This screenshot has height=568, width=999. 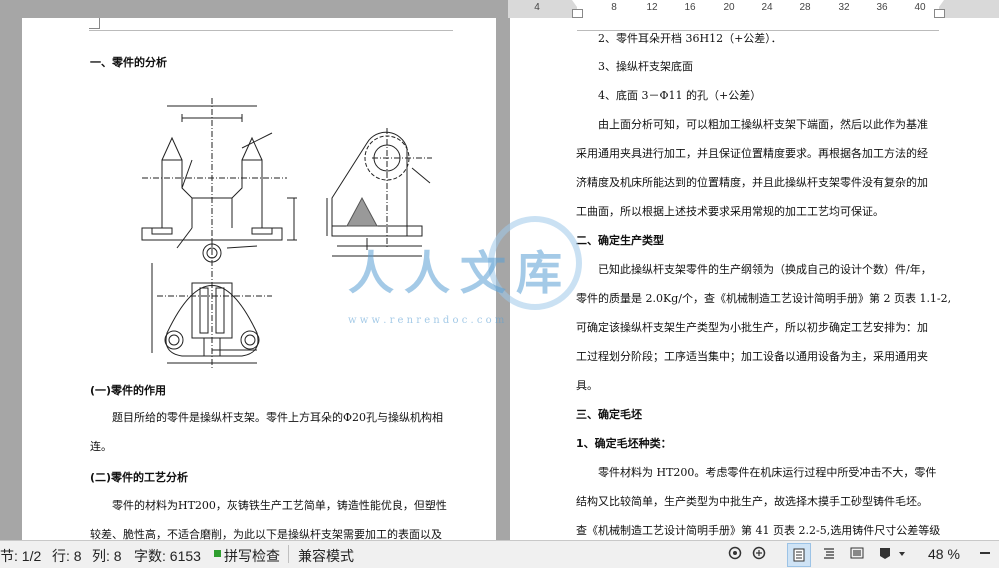 I want to click on paragraph-line: 采用通用夹具进行加工，并且保证位置精度要求。再根据各加工方法的经, so click(x=752, y=153).